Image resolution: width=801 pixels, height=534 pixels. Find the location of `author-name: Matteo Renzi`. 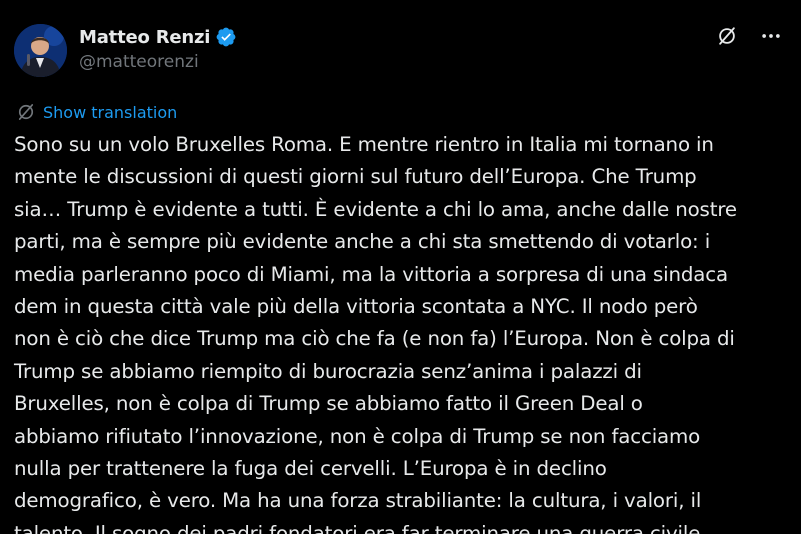

author-name: Matteo Renzi is located at coordinates (144, 37).